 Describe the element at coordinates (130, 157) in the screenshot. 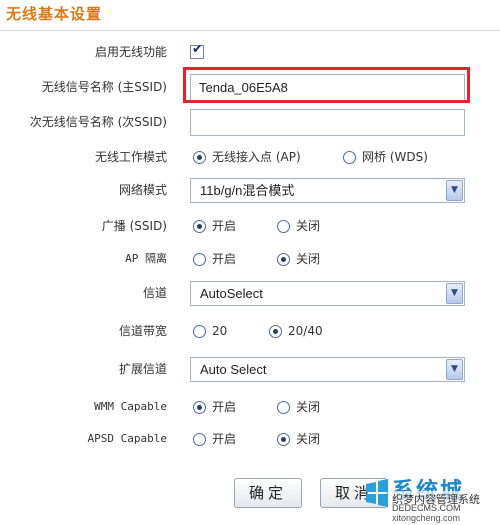

I see `work-mode-label: 无线工作模式` at that location.